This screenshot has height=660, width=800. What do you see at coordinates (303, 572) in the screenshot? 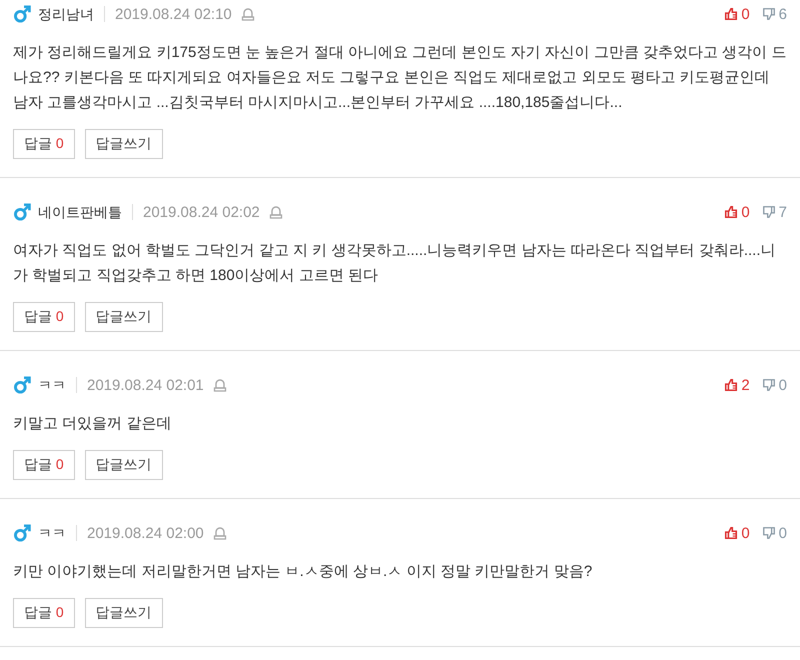
I see `comment-text: 키만 이야기했는데 저리말한거면 남자는 ㅂ.ㅅ중에 상ㅂ.ㅅ 이지 정말 키만말한거 맞음?` at bounding box center [303, 572].